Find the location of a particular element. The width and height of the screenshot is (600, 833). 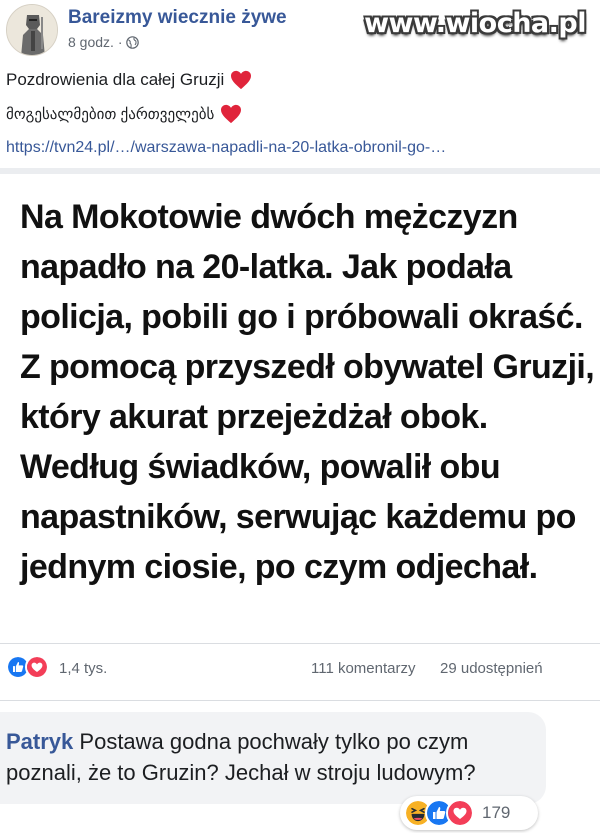

post-text-polish: Pozdrowienia dla całej Gruzji is located at coordinates (115, 79).